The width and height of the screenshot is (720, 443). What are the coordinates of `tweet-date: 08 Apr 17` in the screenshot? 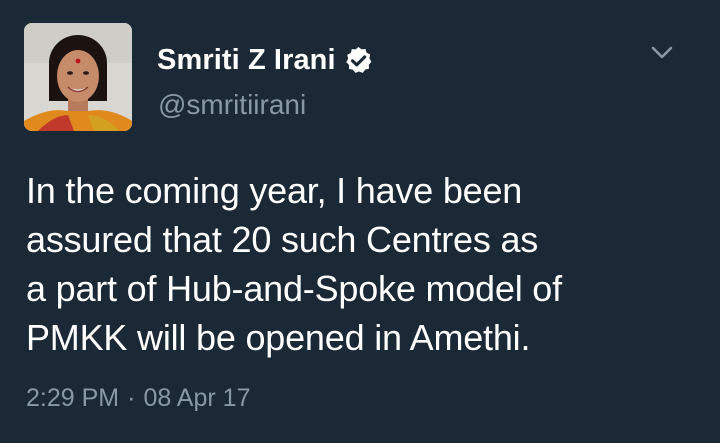 It's located at (197, 398).